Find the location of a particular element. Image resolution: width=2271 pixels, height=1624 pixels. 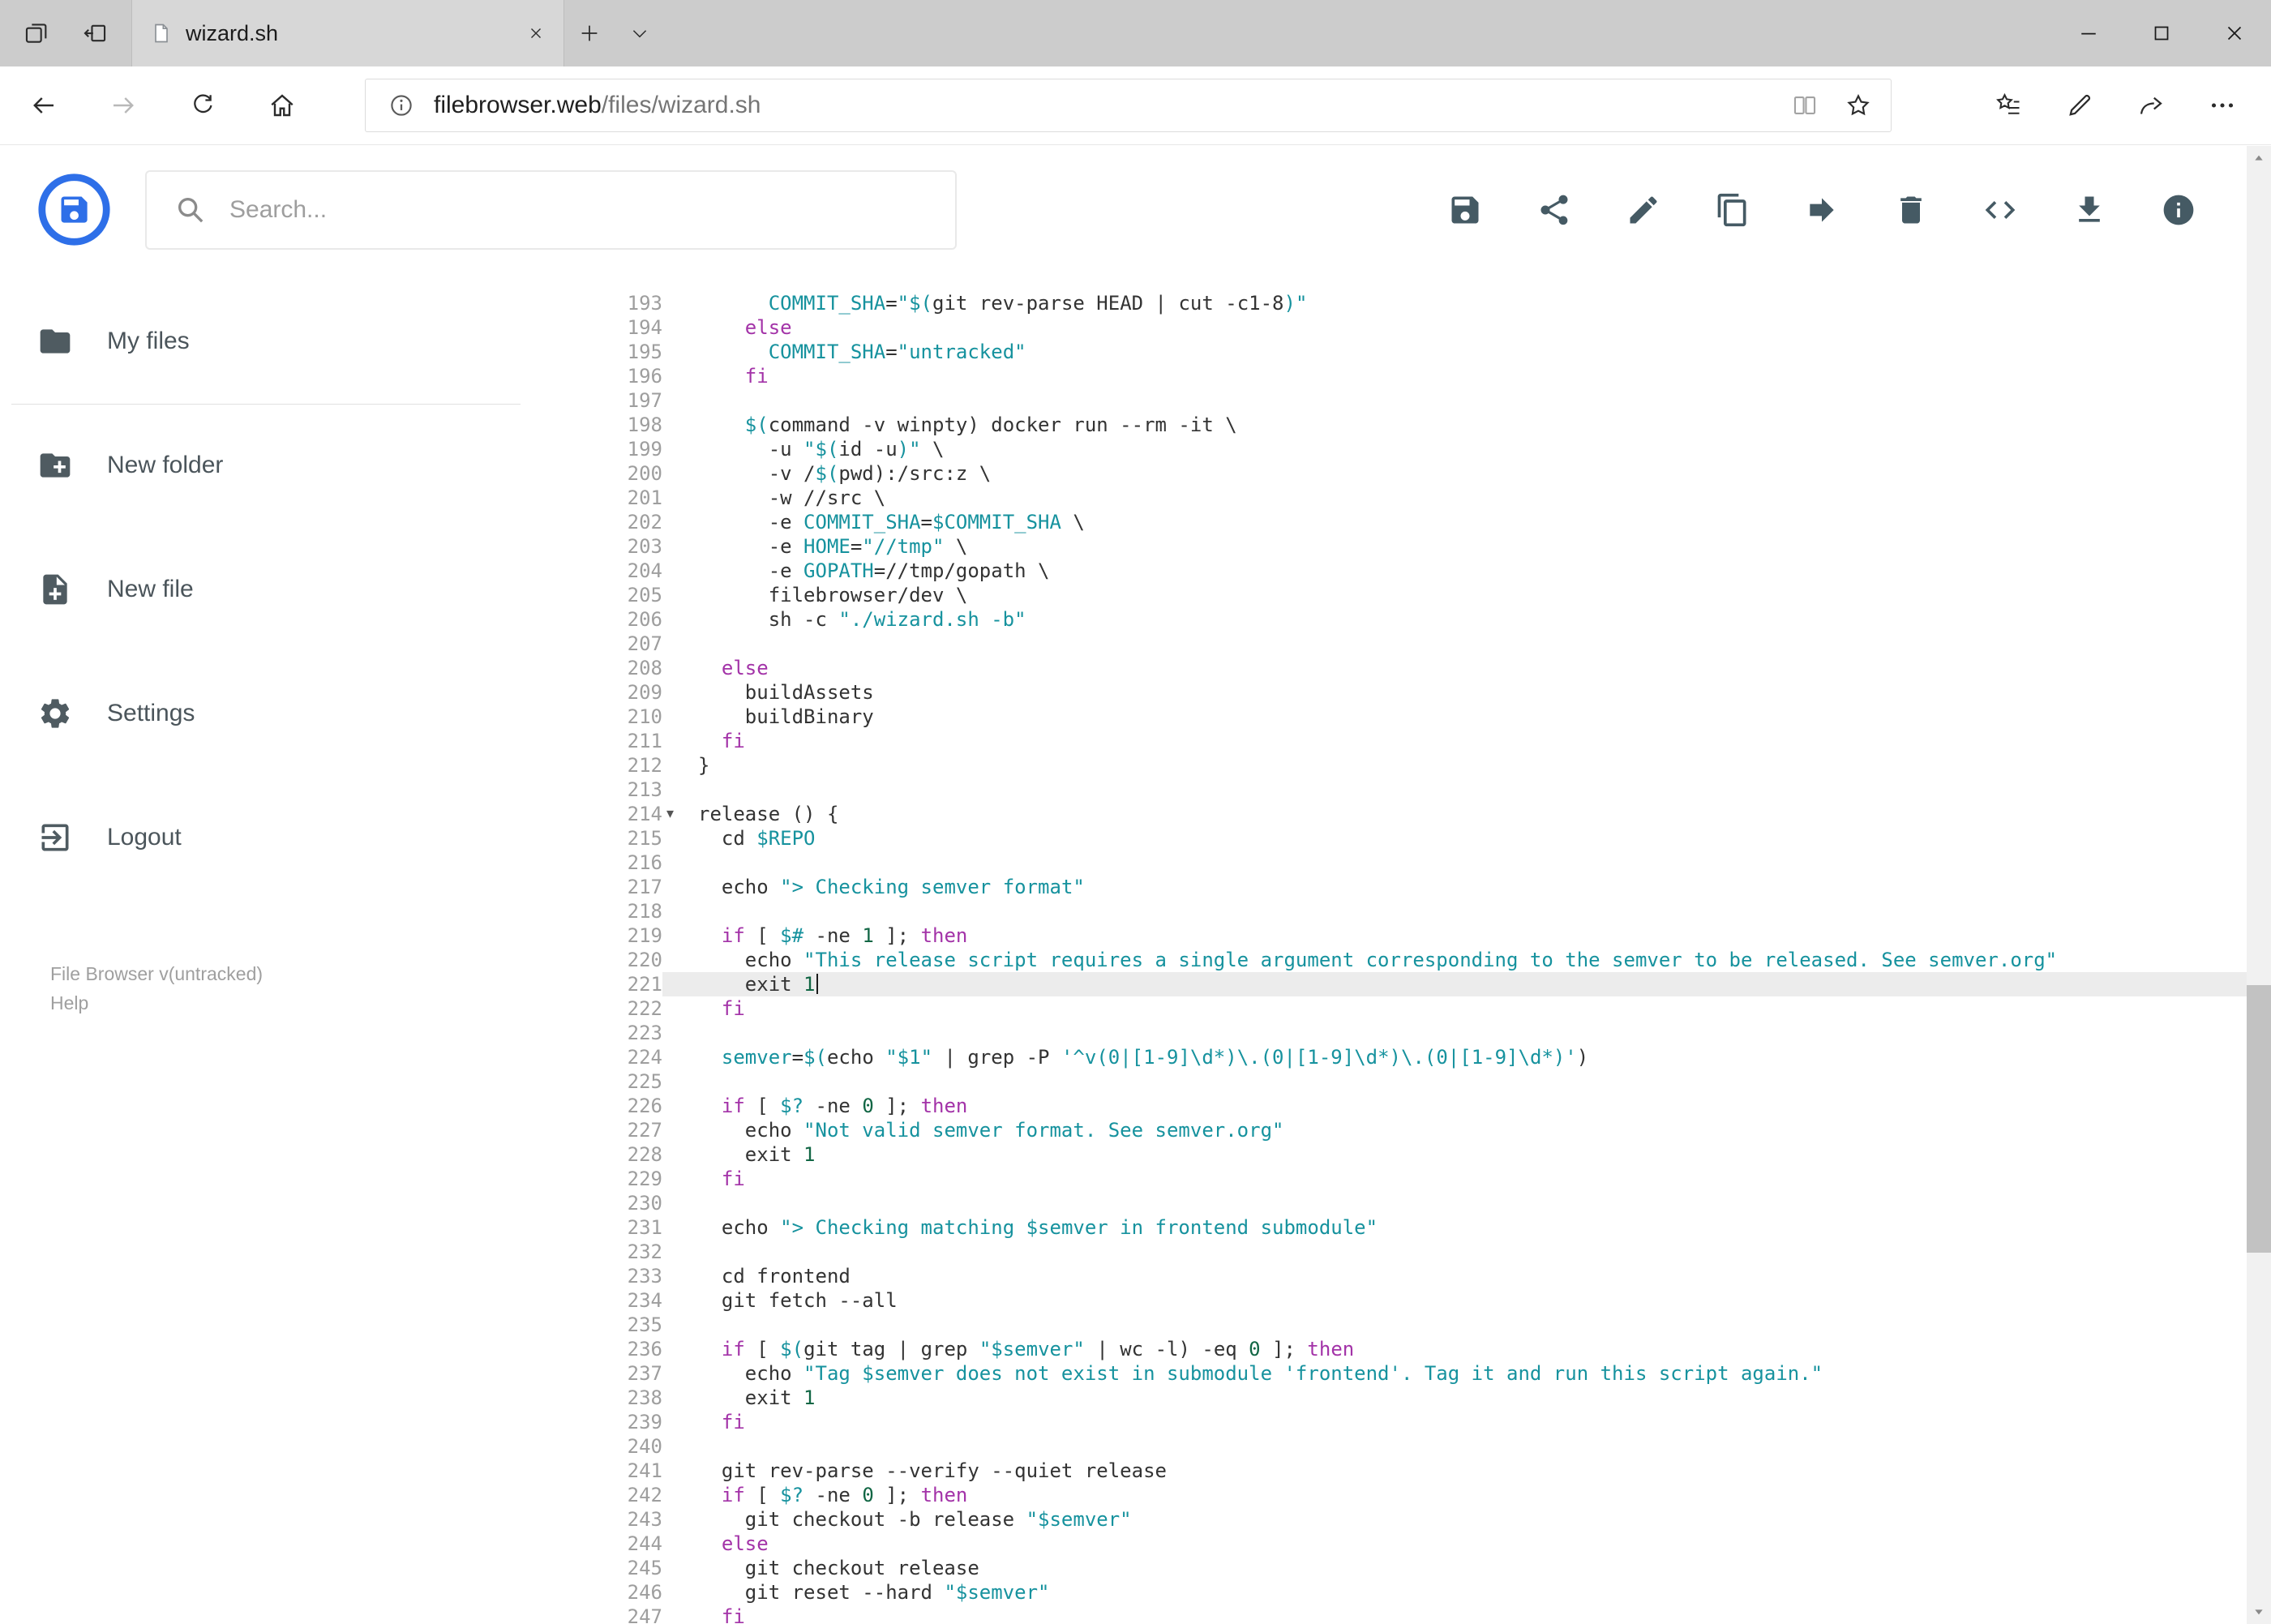

code-line: 233 cd frontend is located at coordinates (1388, 1276).